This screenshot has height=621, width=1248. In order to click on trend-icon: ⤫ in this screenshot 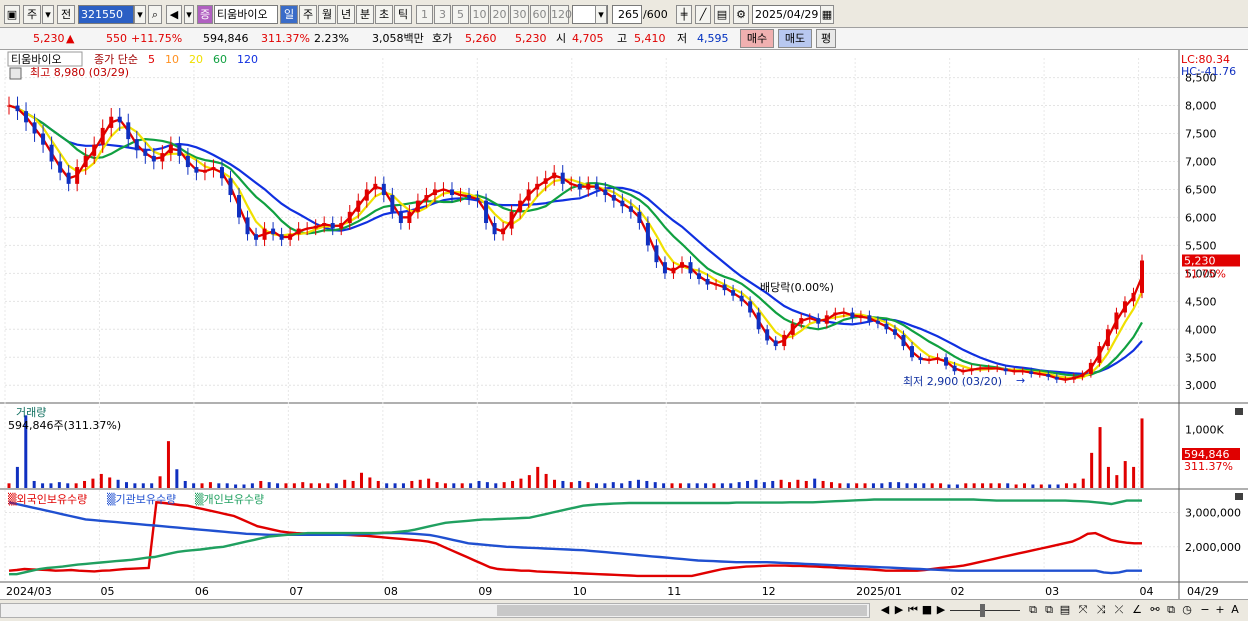, I will do `click(1119, 610)`.